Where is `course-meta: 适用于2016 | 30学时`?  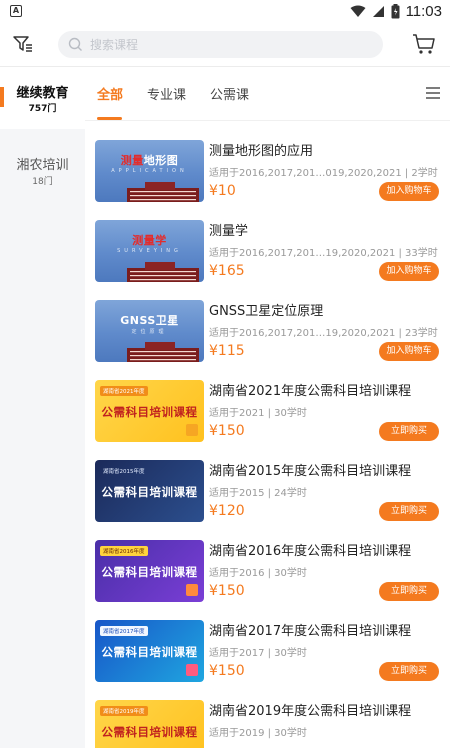
course-meta: 适用于2016 | 30学时 is located at coordinates (258, 573).